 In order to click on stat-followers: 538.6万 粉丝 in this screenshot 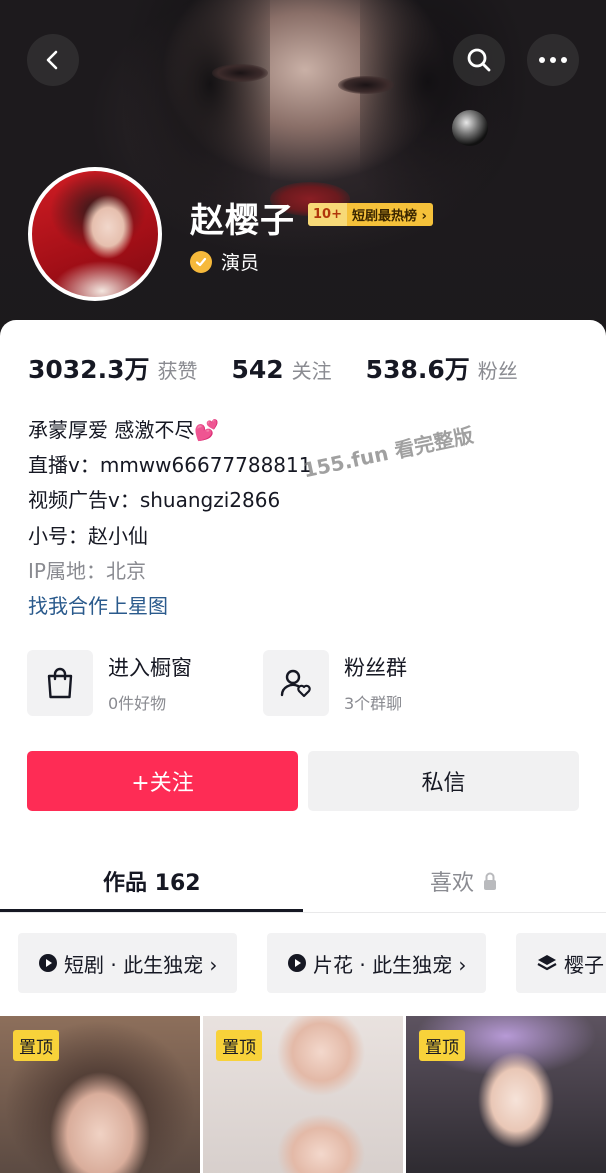, I will do `click(442, 368)`.